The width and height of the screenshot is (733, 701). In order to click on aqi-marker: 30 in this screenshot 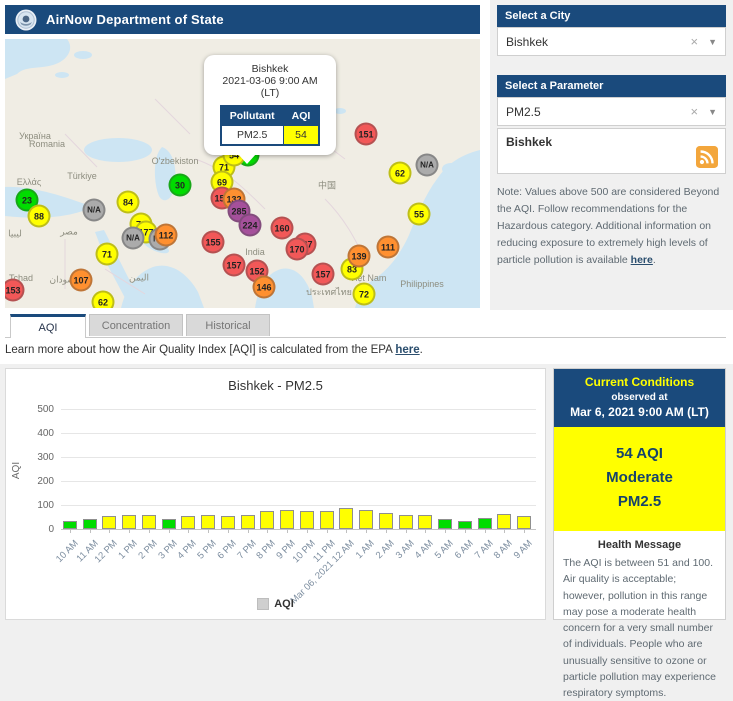, I will do `click(180, 185)`.